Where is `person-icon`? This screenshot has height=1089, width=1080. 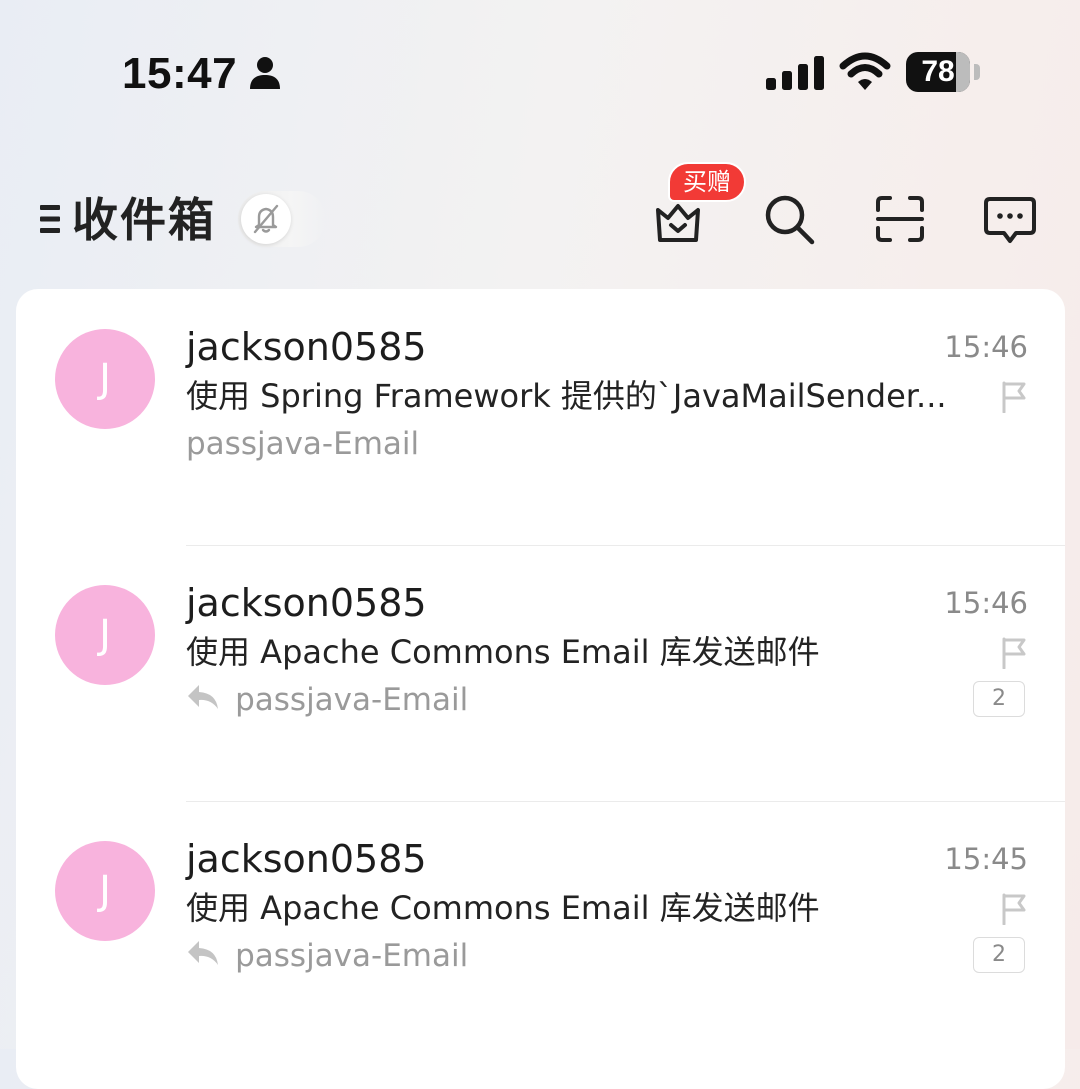
person-icon is located at coordinates (265, 73).